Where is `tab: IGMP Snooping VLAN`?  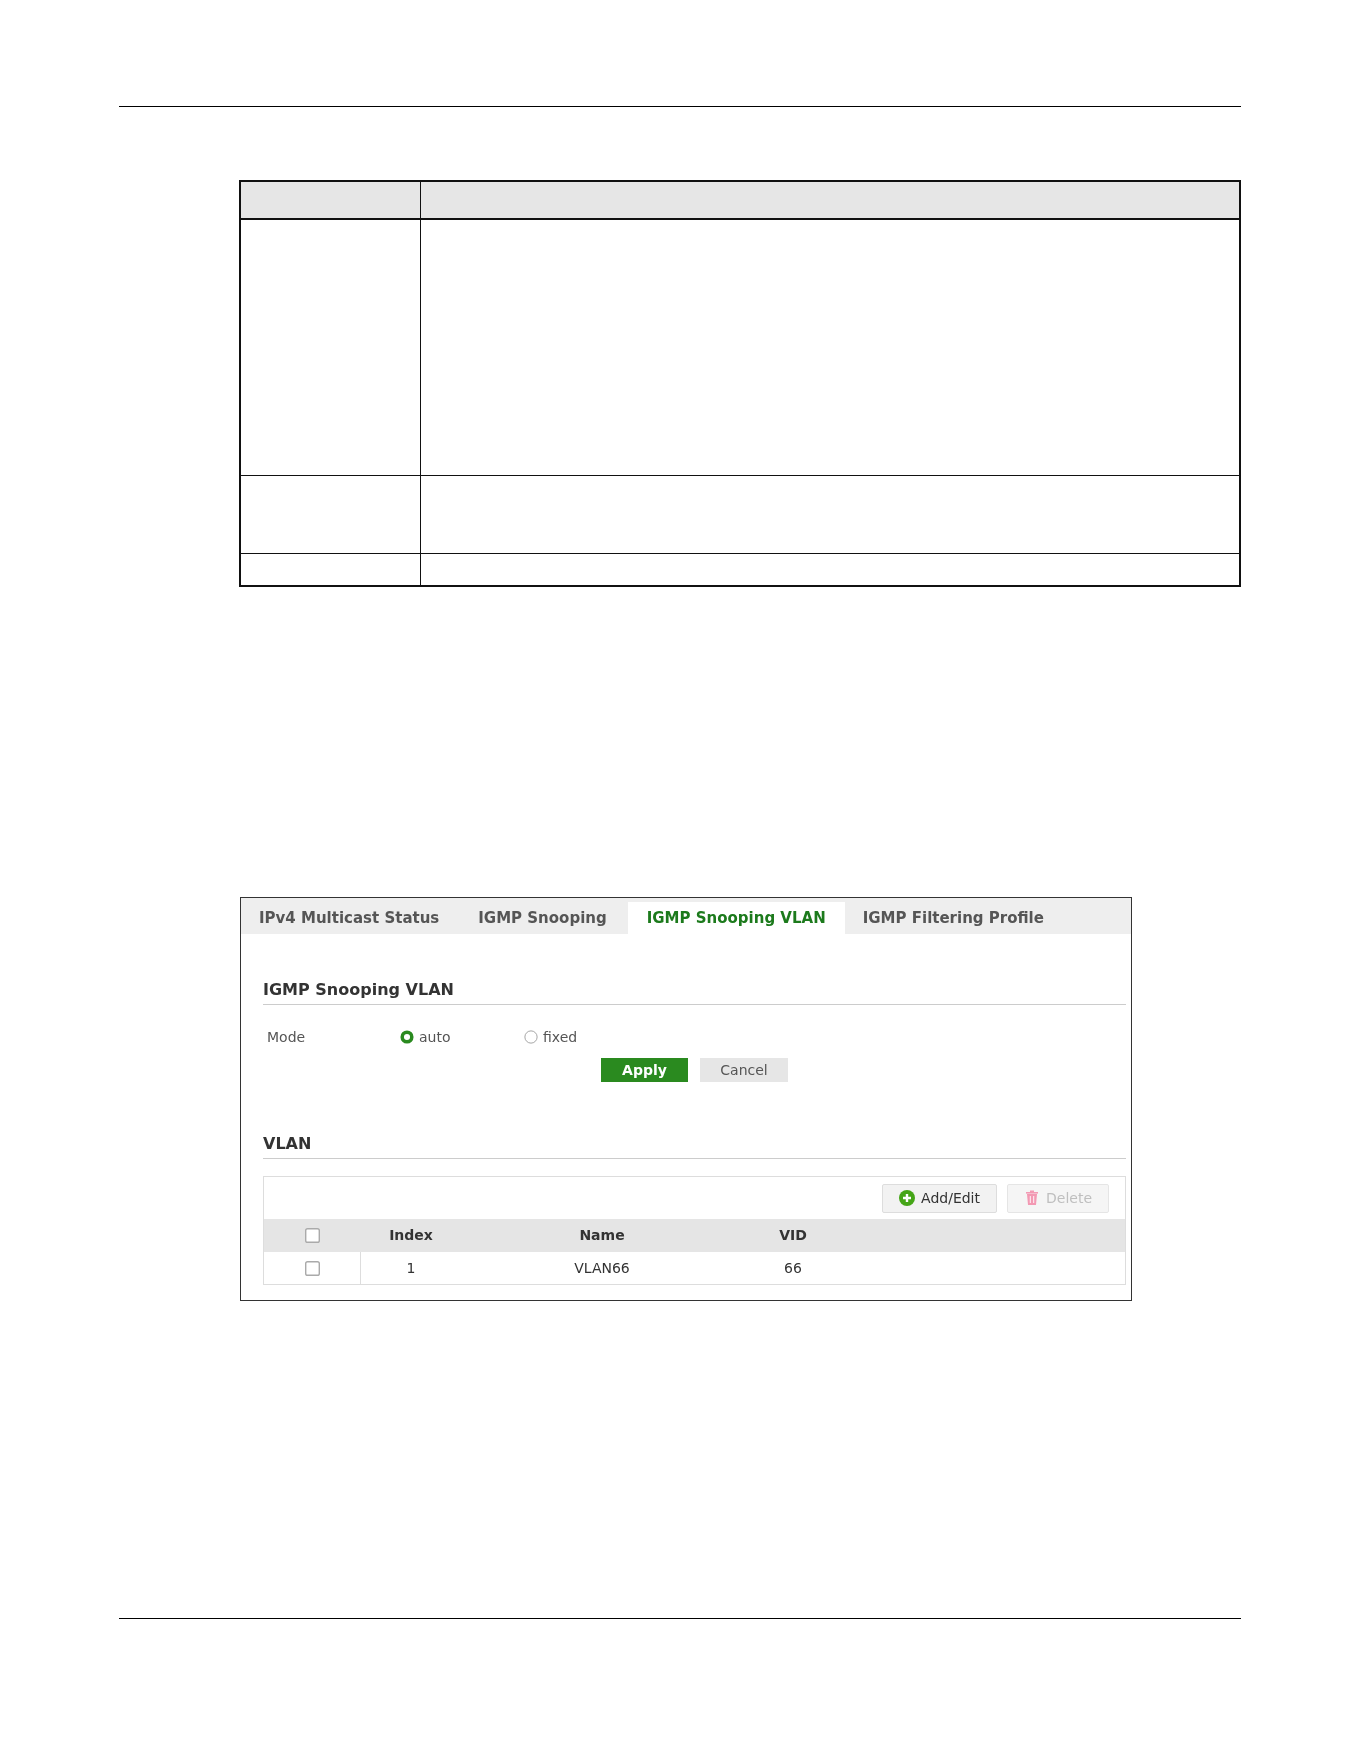
tab: IGMP Snooping VLAN is located at coordinates (736, 918).